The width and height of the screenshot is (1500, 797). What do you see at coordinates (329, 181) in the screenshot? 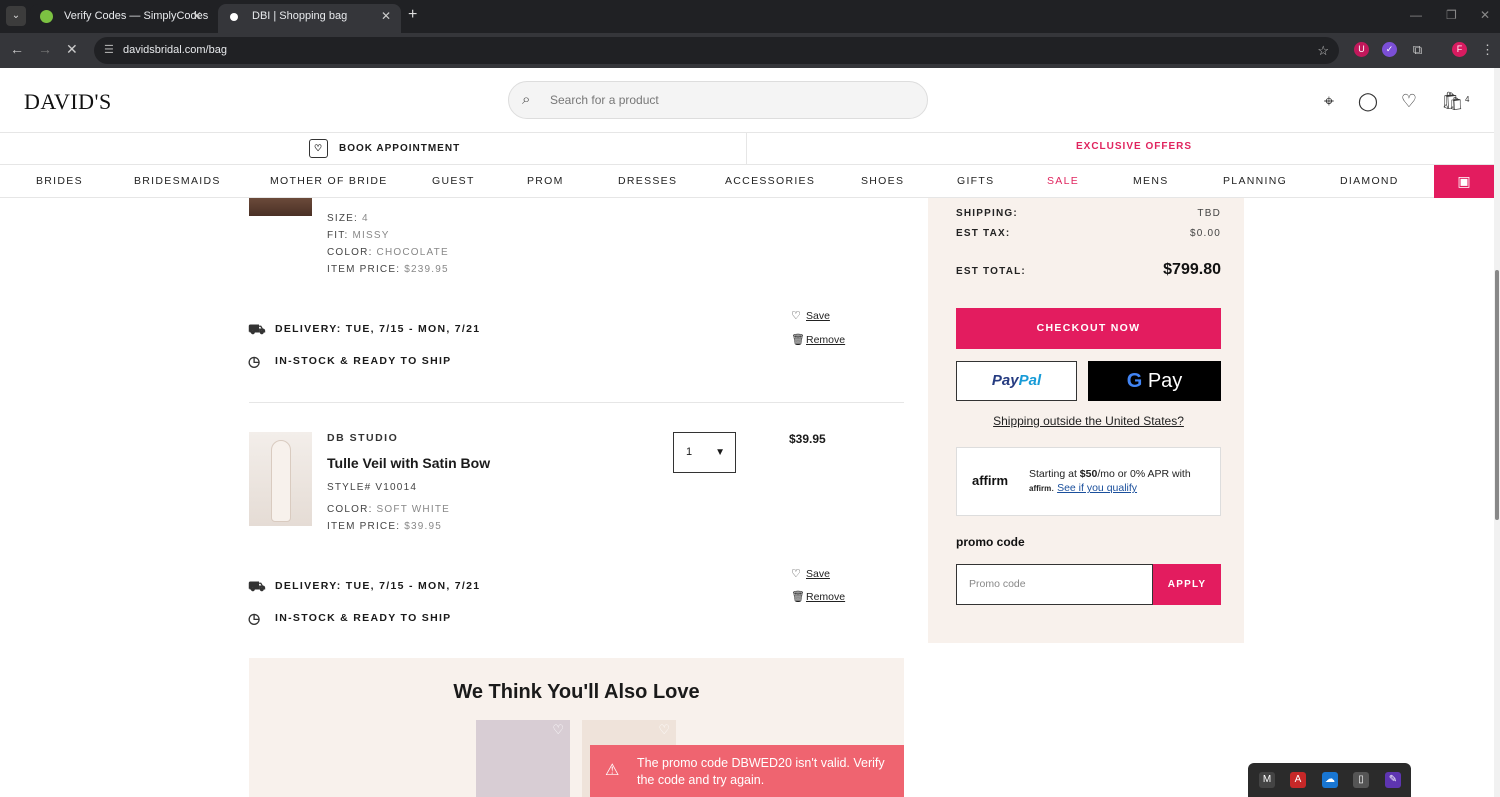
I see `nav-mother-of-bride: MOTHER OF BRIDE` at bounding box center [329, 181].